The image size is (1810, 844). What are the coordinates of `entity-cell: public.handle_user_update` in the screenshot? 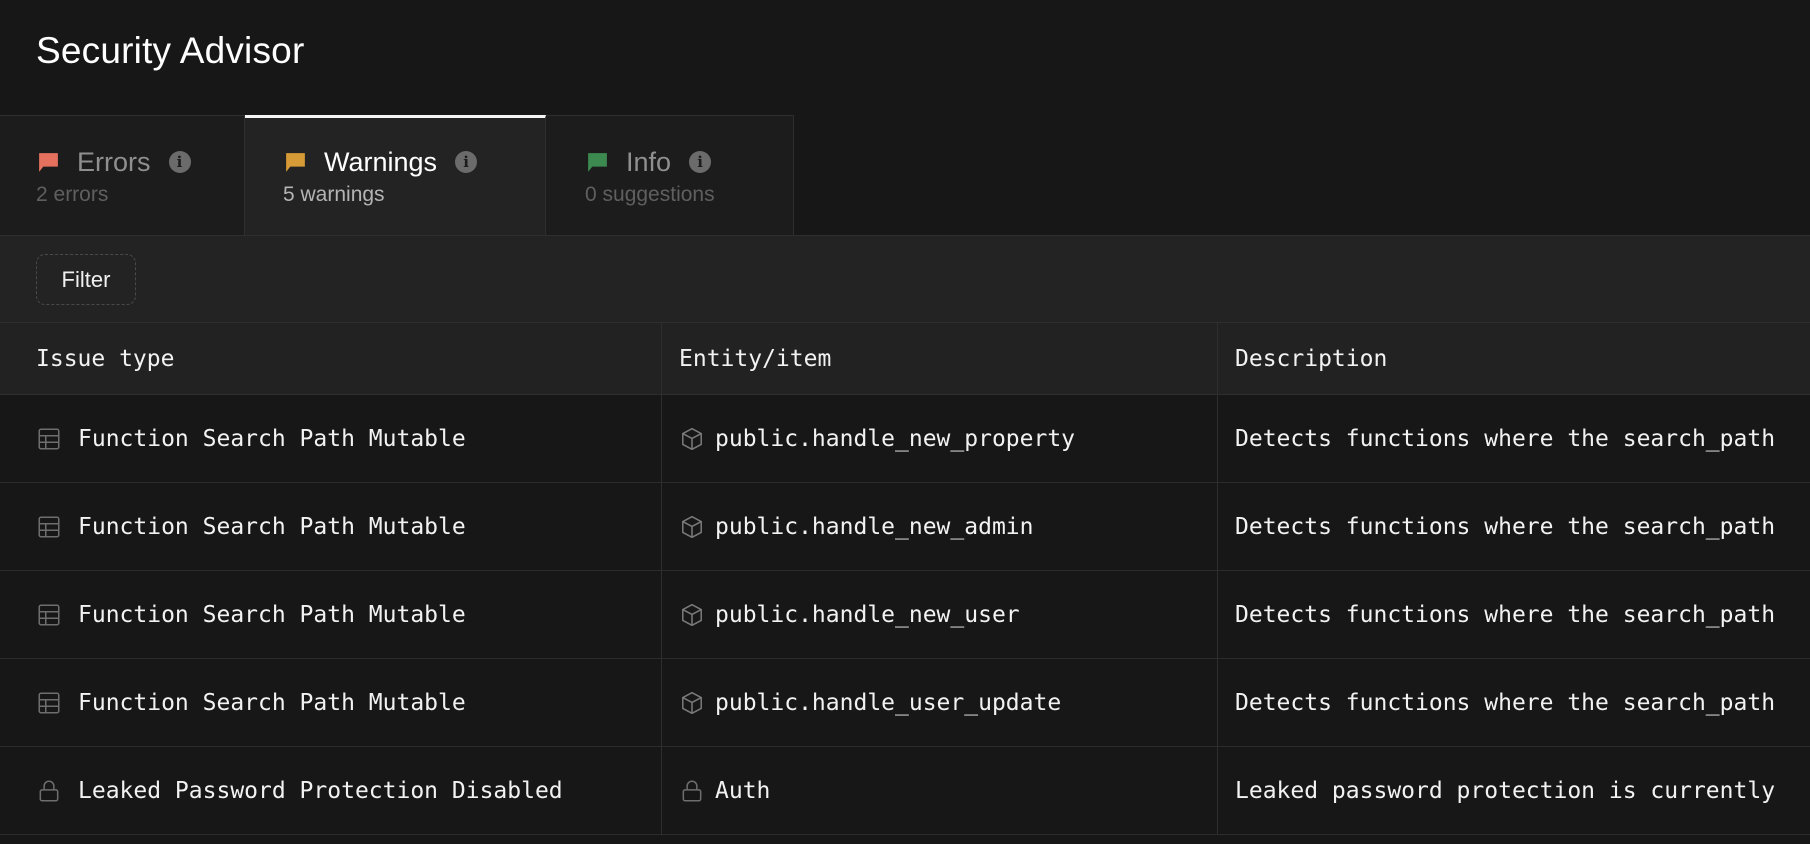 It's located at (940, 702).